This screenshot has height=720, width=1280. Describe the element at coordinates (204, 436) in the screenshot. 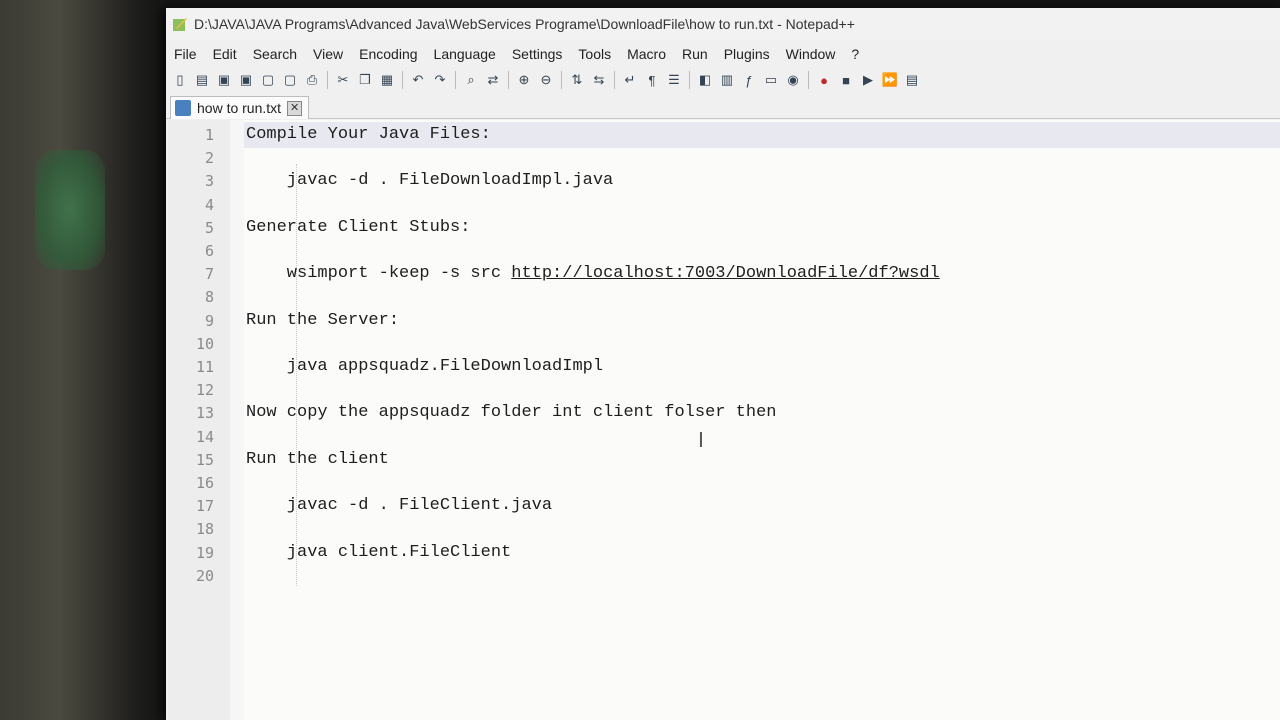

I see `line-number: 14` at that location.